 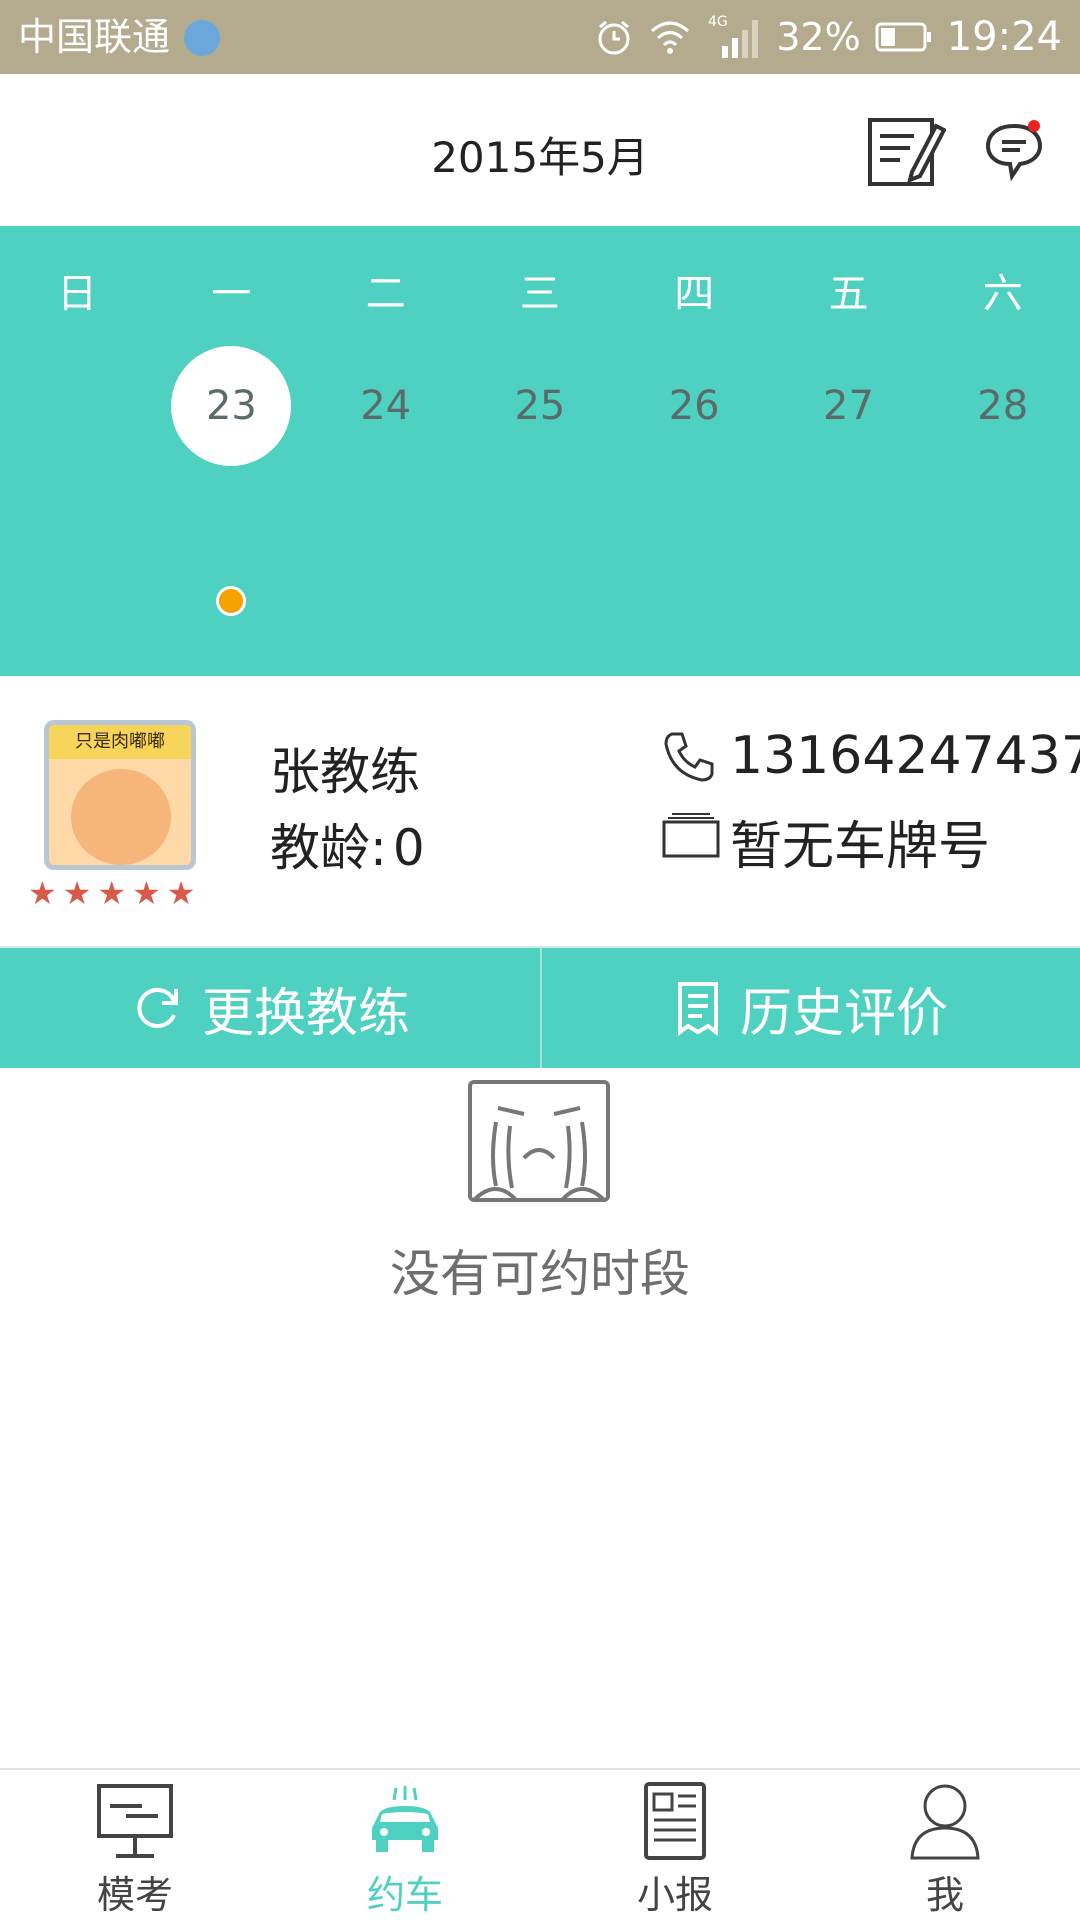 What do you see at coordinates (694, 294) in the screenshot?
I see `weekday-thu: 四` at bounding box center [694, 294].